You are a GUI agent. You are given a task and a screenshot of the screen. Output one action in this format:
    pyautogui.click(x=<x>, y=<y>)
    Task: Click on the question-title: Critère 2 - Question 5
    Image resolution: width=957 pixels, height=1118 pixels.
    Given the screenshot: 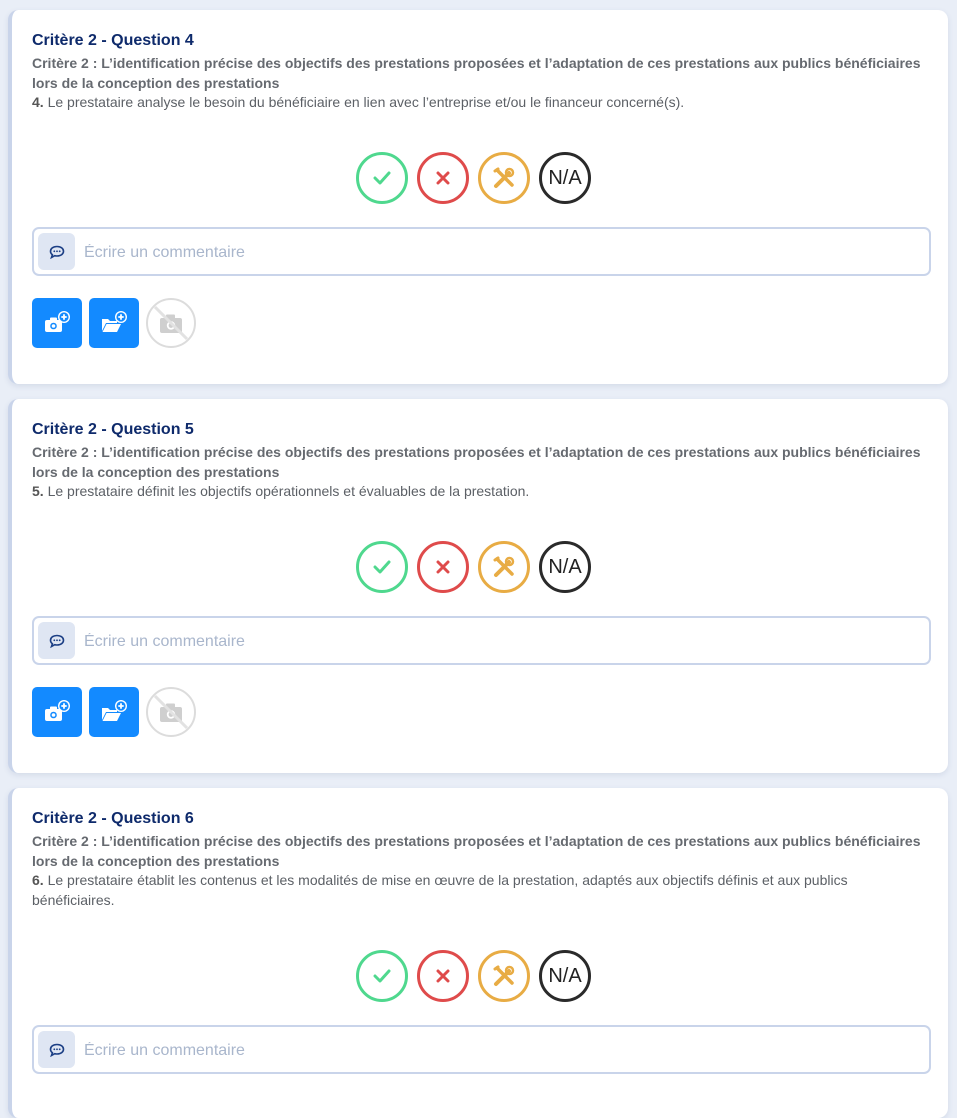 What is the action you would take?
    pyautogui.click(x=113, y=429)
    